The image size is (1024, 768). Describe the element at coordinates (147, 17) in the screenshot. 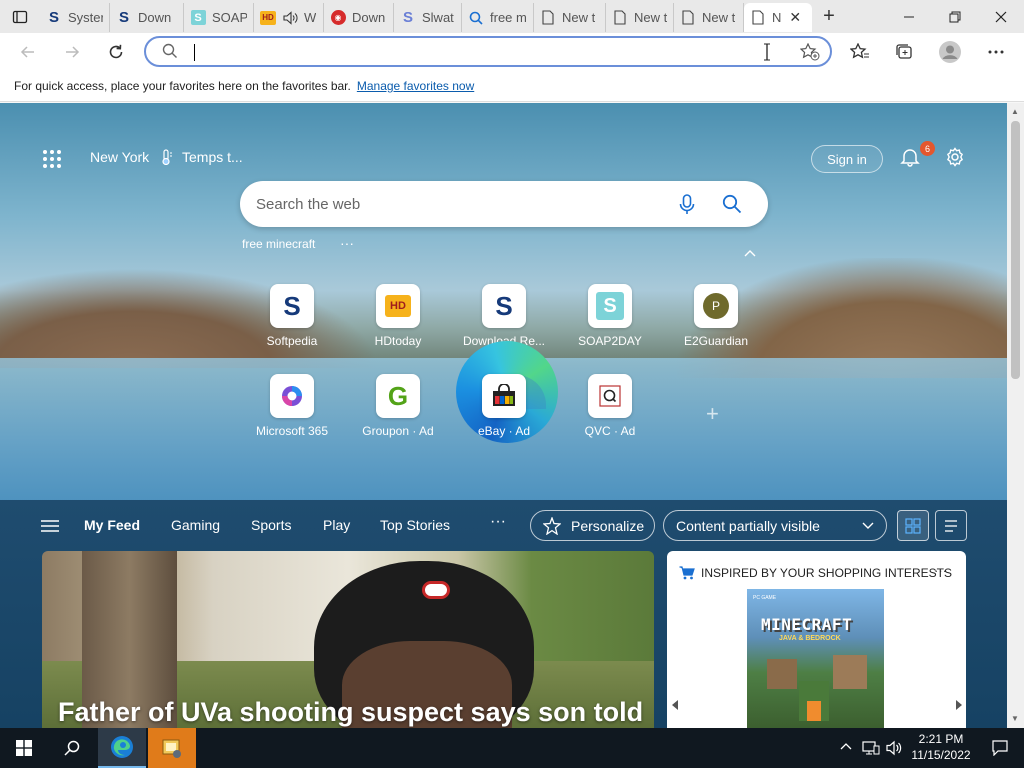

I see `browser-tab: S Down` at that location.